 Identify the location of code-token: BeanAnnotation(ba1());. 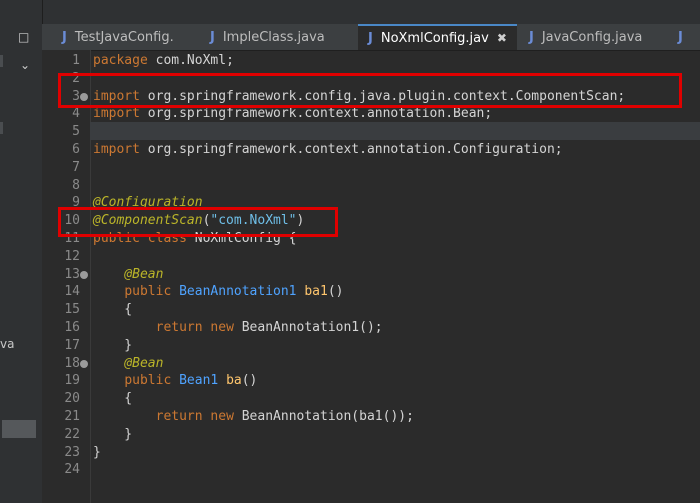
(323, 416).